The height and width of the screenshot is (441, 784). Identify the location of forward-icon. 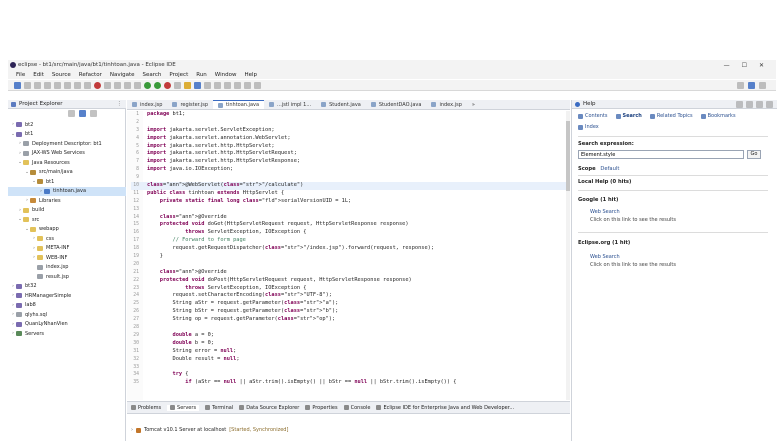
(257, 85).